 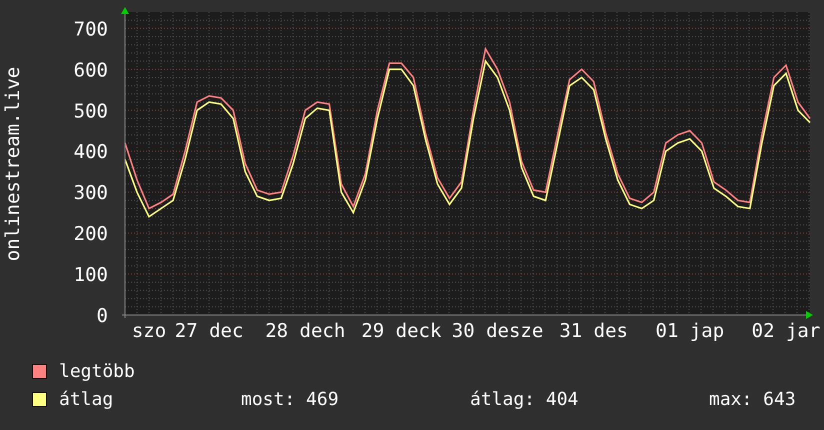 What do you see at coordinates (290, 399) in the screenshot?
I see `stat-value: most: 469` at bounding box center [290, 399].